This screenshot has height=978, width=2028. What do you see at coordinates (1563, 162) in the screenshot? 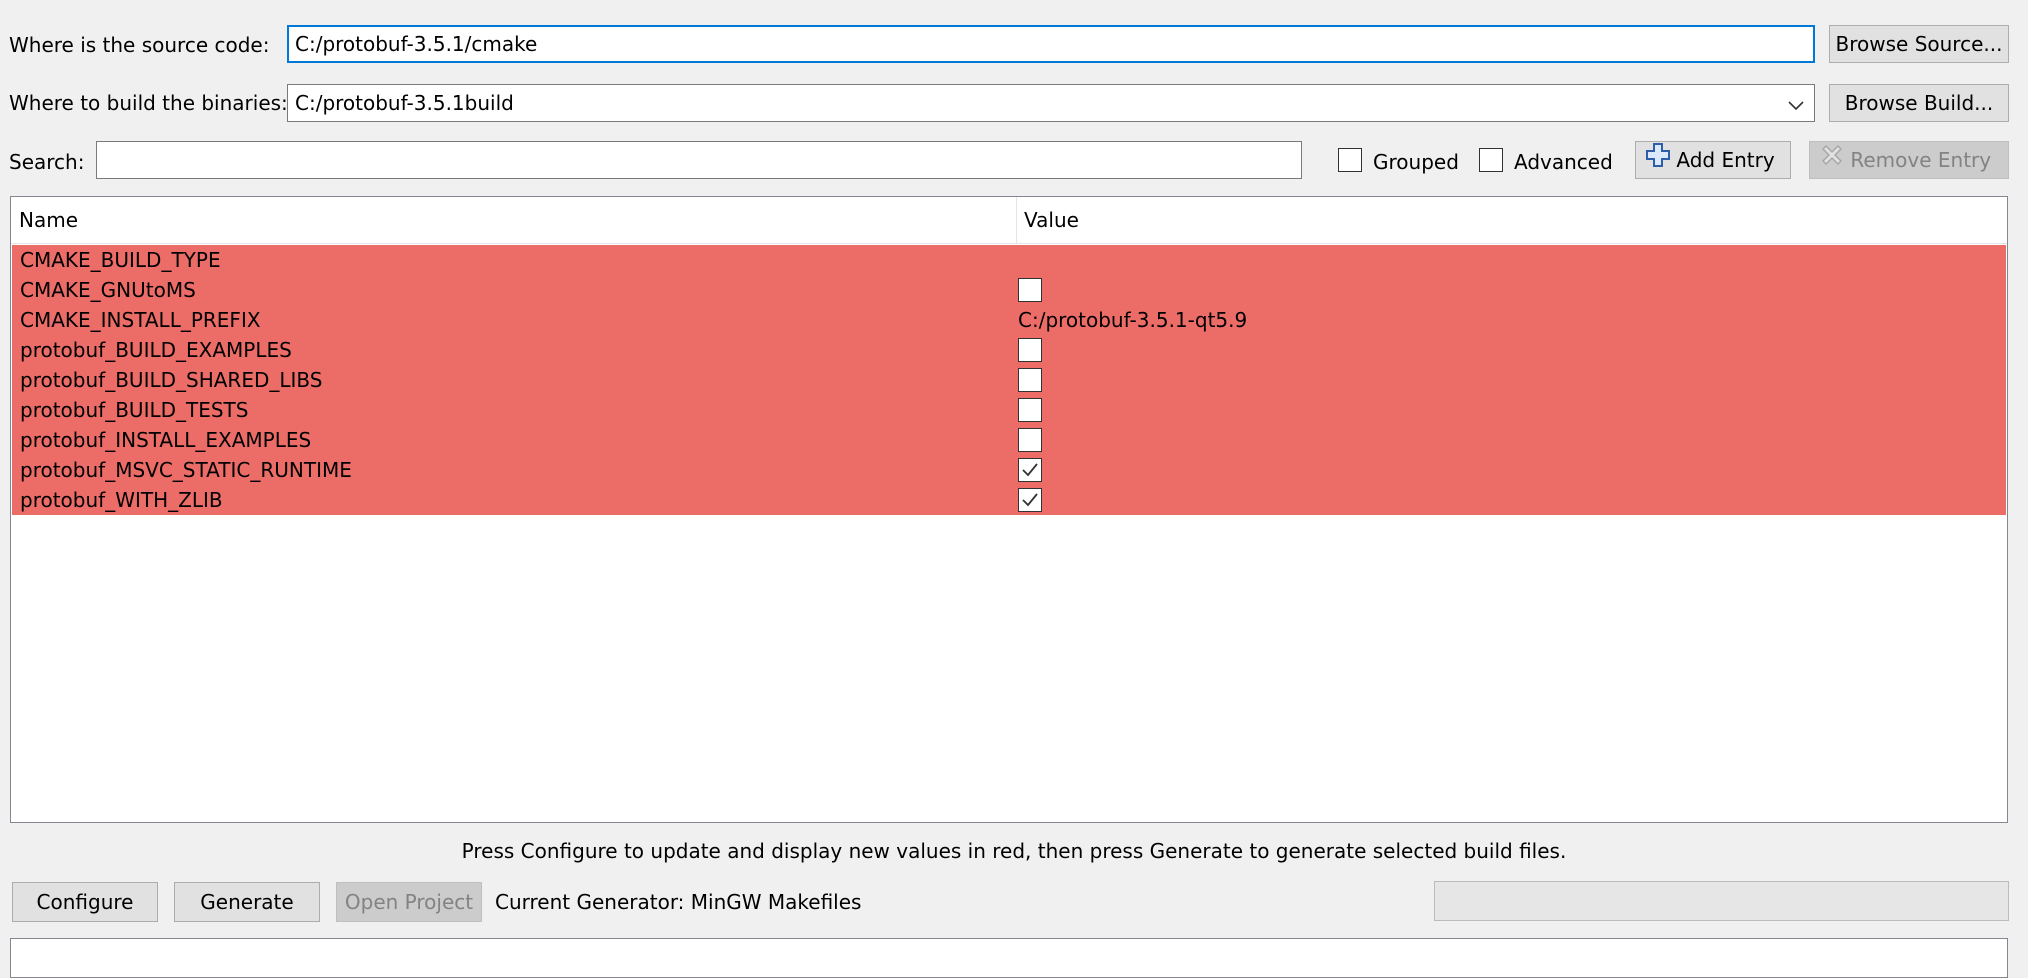
I see `advanced-label: Advanced` at bounding box center [1563, 162].